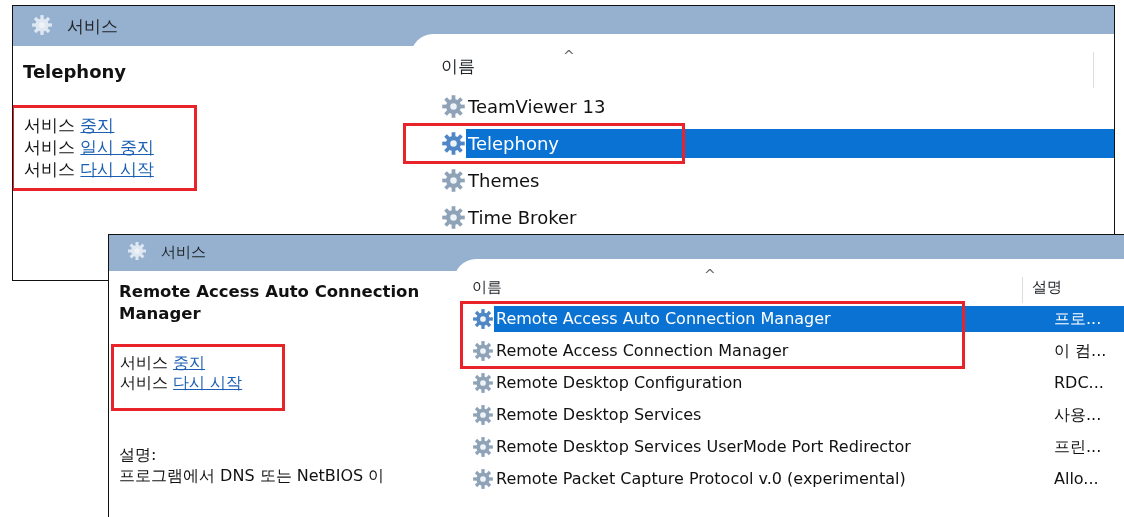 Image resolution: width=1124 pixels, height=517 pixels. I want to click on service-row: TeamViewer 13, so click(762, 106).